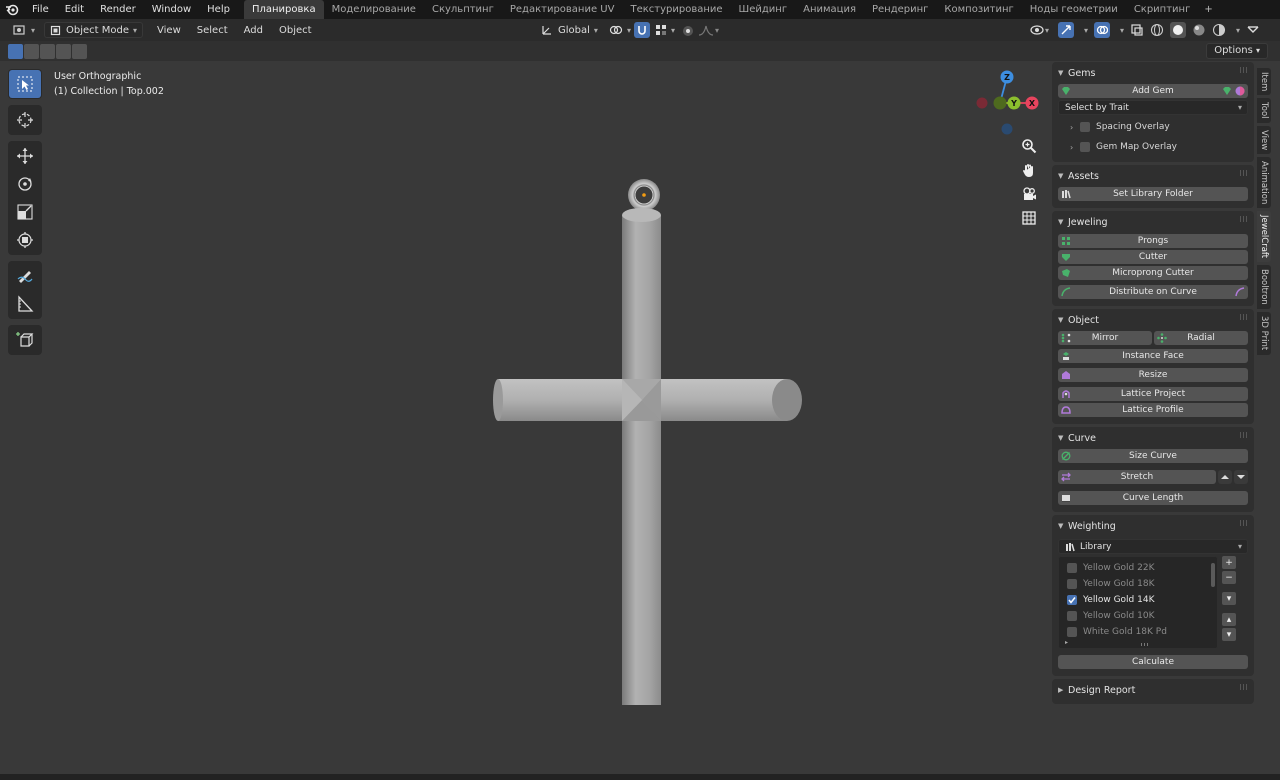  What do you see at coordinates (1153, 107) in the screenshot?
I see `select-by-trait-dropdown: Select by Trait ▾` at bounding box center [1153, 107].